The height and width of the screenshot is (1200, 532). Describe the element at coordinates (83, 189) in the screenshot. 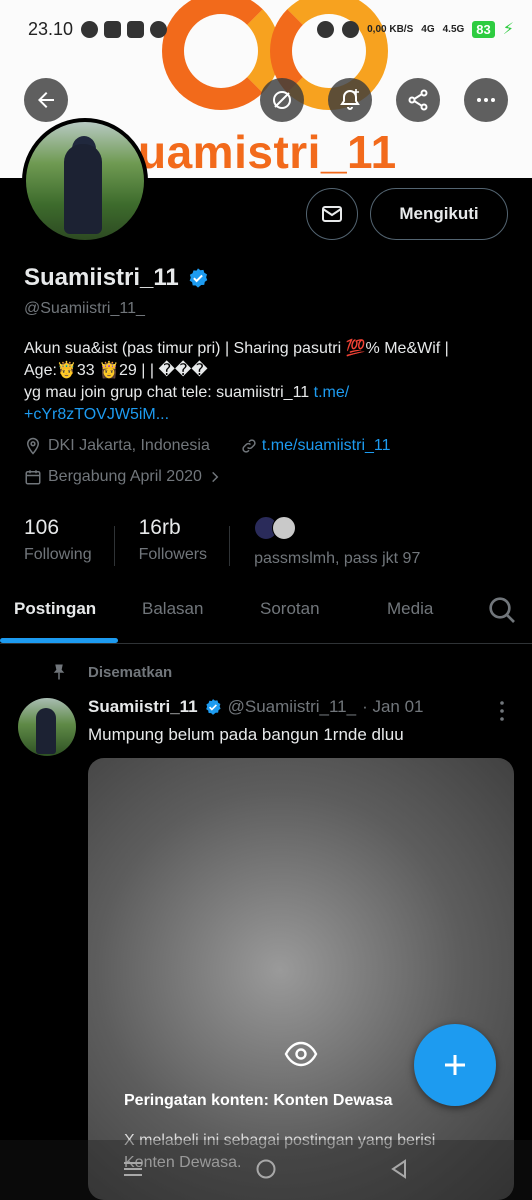

I see `avatar-figure` at that location.